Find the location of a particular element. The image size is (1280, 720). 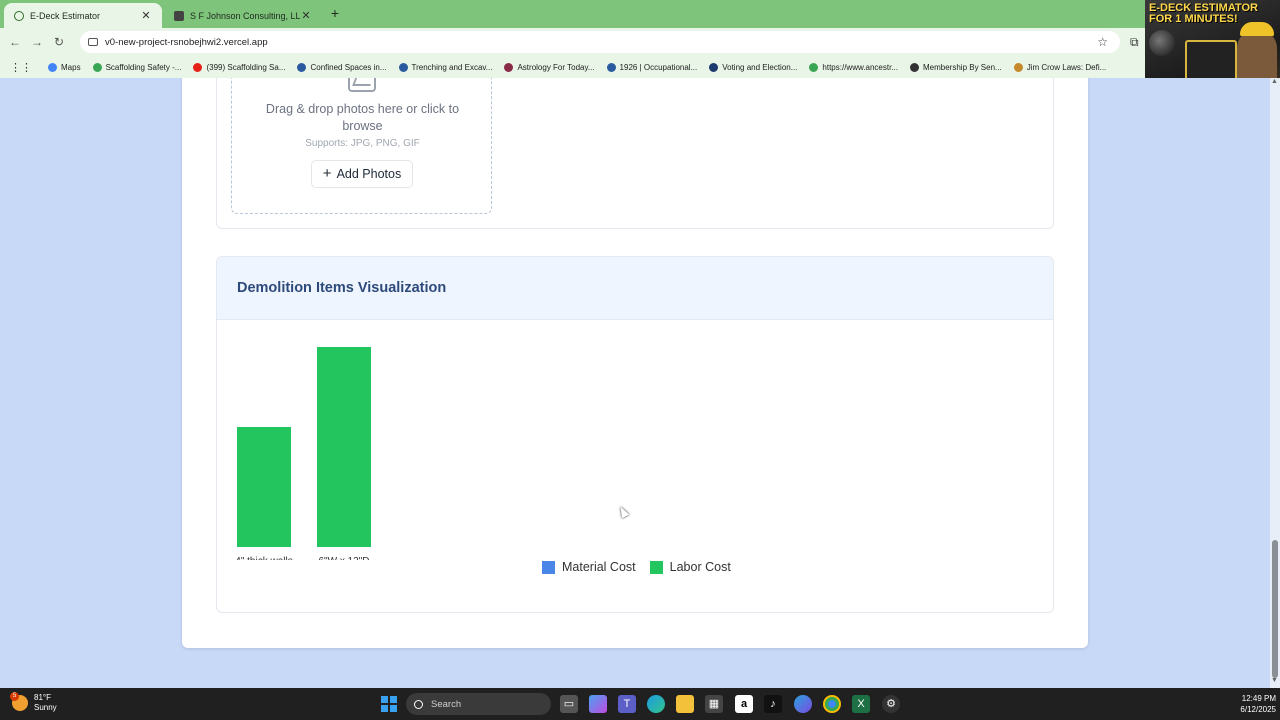

browser-app-icon is located at coordinates (803, 704).